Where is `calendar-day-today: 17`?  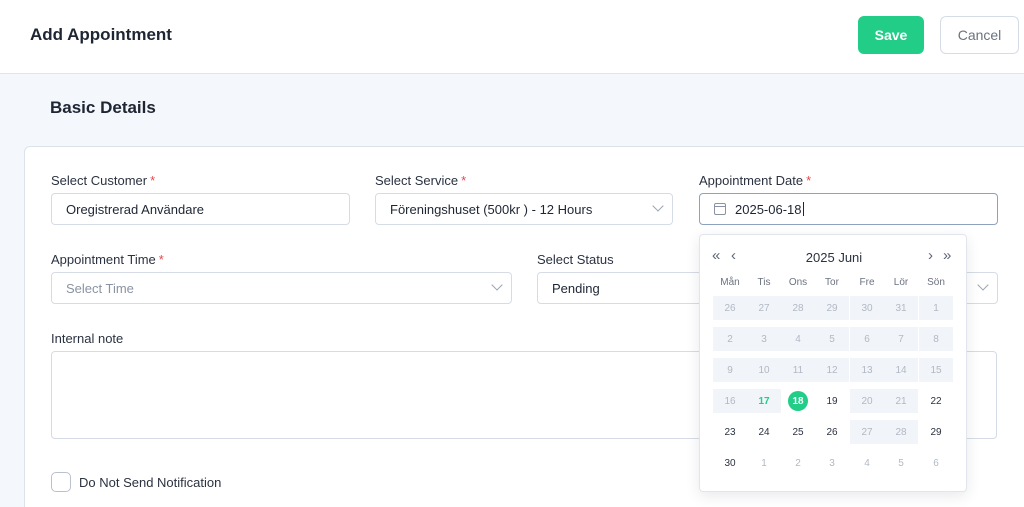
calendar-day-today: 17 is located at coordinates (764, 401).